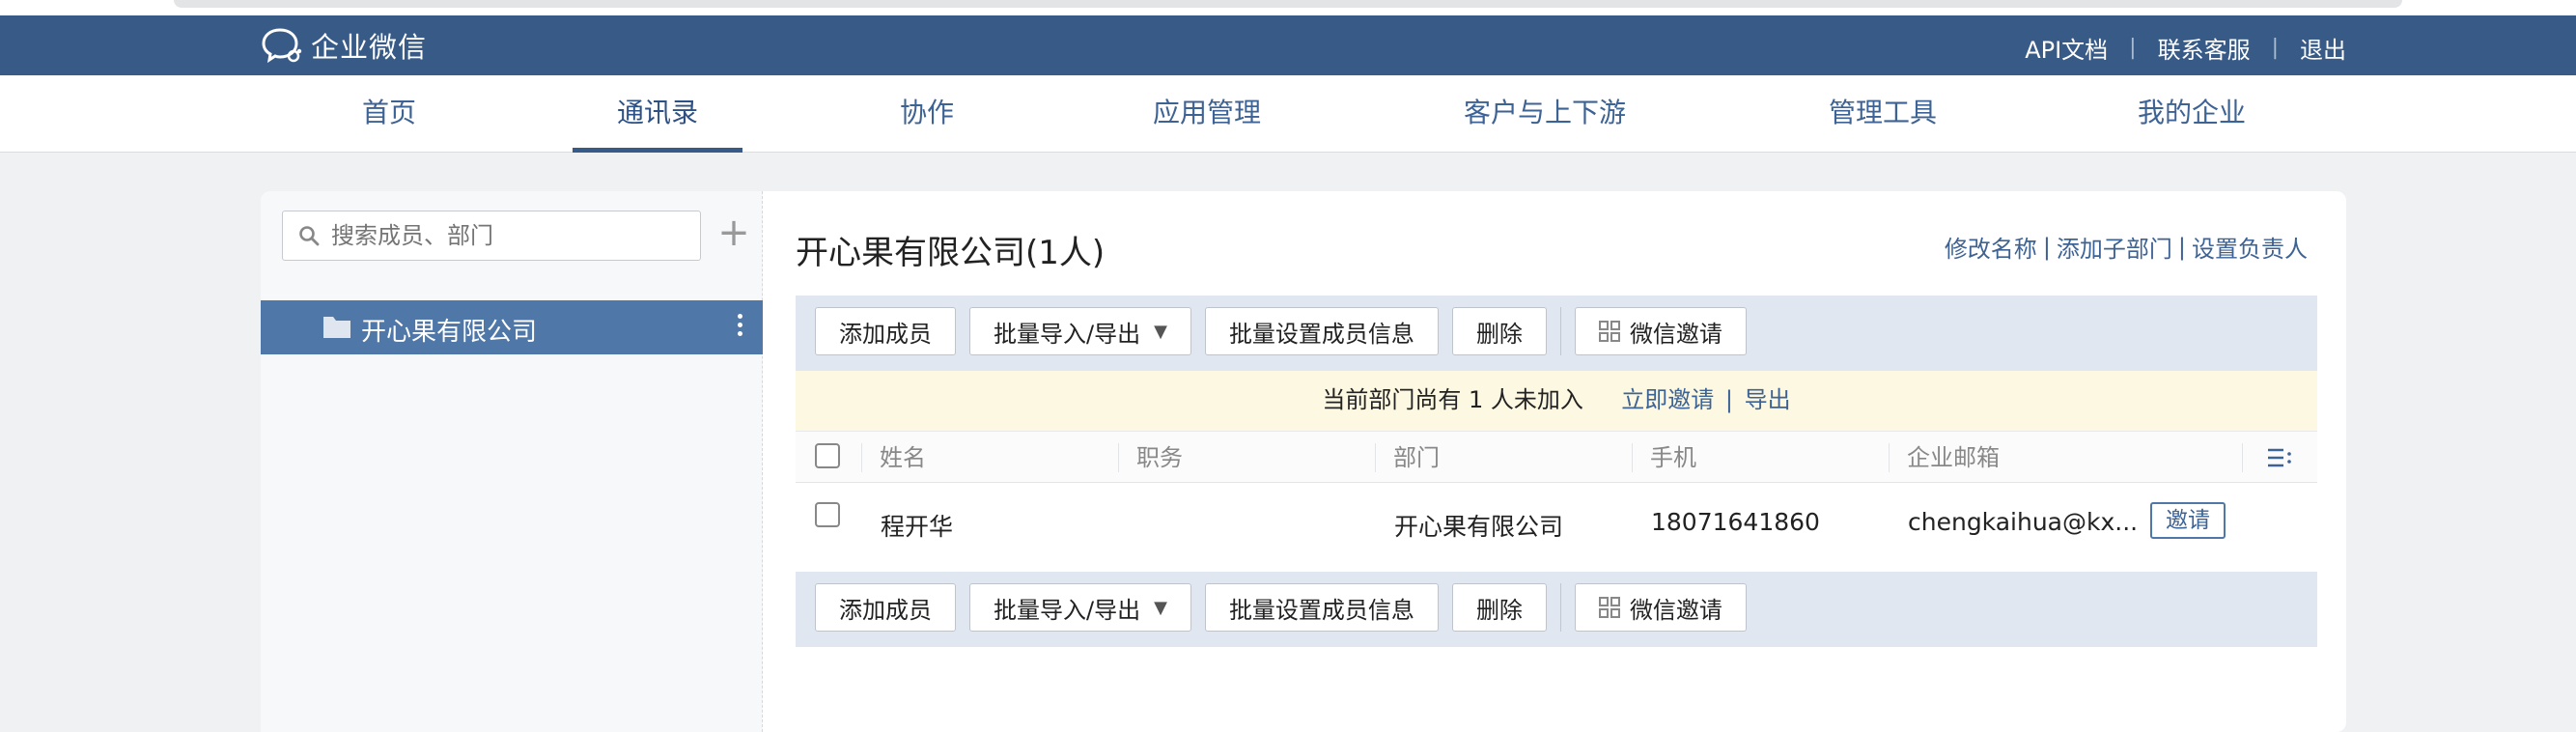 The width and height of the screenshot is (2576, 732). What do you see at coordinates (1668, 399) in the screenshot?
I see `invite-now-link: 立即邀请` at bounding box center [1668, 399].